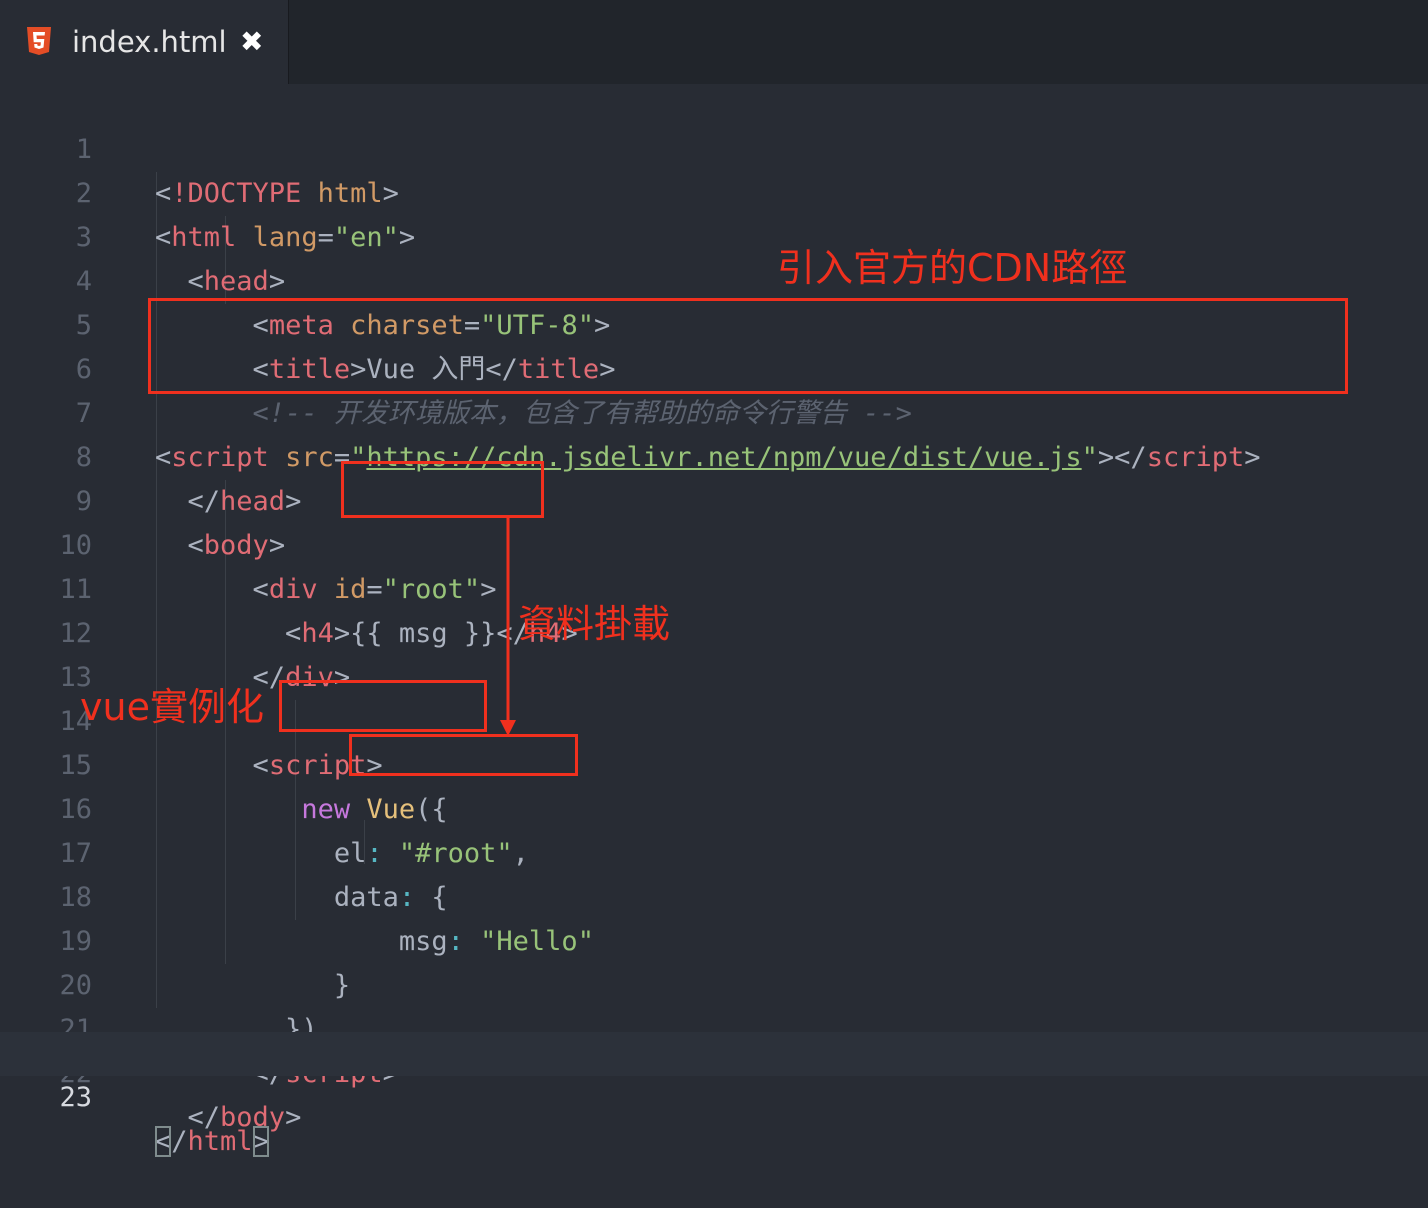 The width and height of the screenshot is (1428, 1208). Describe the element at coordinates (39, 41) in the screenshot. I see `html5-icon` at that location.